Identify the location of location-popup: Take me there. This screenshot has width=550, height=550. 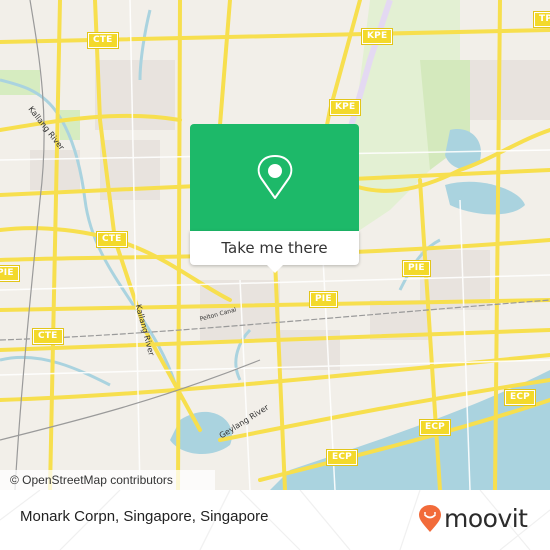
(274, 198).